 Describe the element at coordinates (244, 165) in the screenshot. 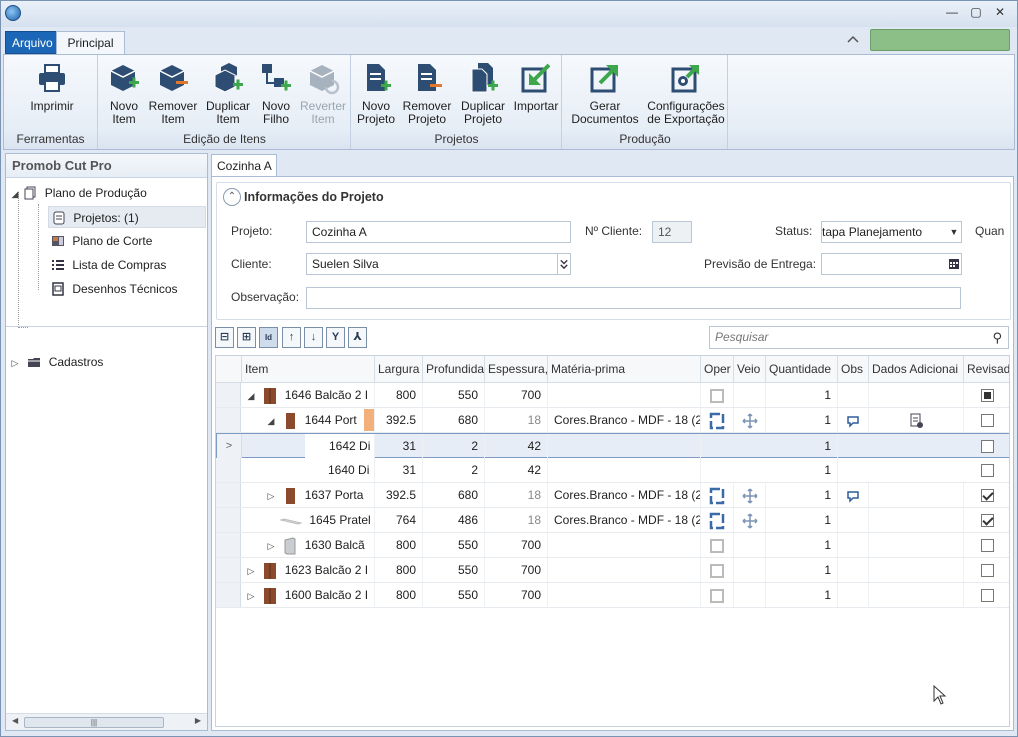

I see `tab-cozinha-a: Cozinha A` at that location.